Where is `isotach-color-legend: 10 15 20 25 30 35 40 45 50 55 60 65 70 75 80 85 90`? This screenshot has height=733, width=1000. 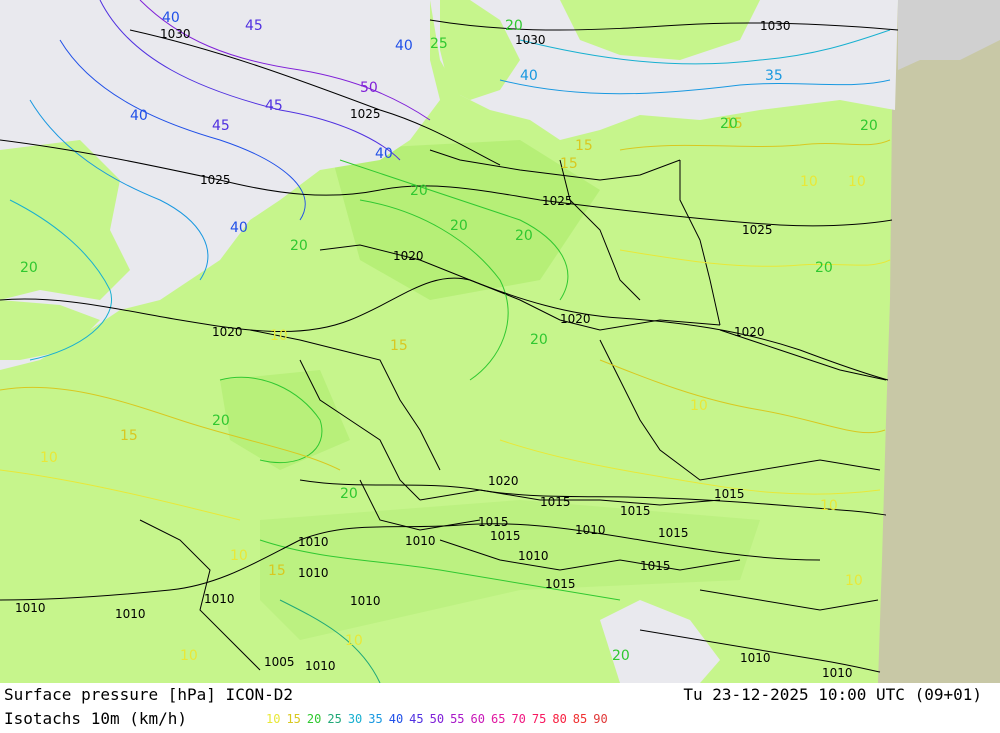
isotach-color-legend: 10 15 20 25 30 35 40 45 50 55 60 65 70 75 80 85 90 is located at coordinates (440, 719).